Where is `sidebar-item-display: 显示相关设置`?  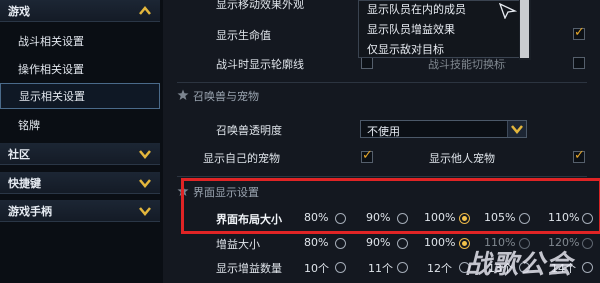
sidebar-item-display: 显示相关设置 is located at coordinates (80, 96).